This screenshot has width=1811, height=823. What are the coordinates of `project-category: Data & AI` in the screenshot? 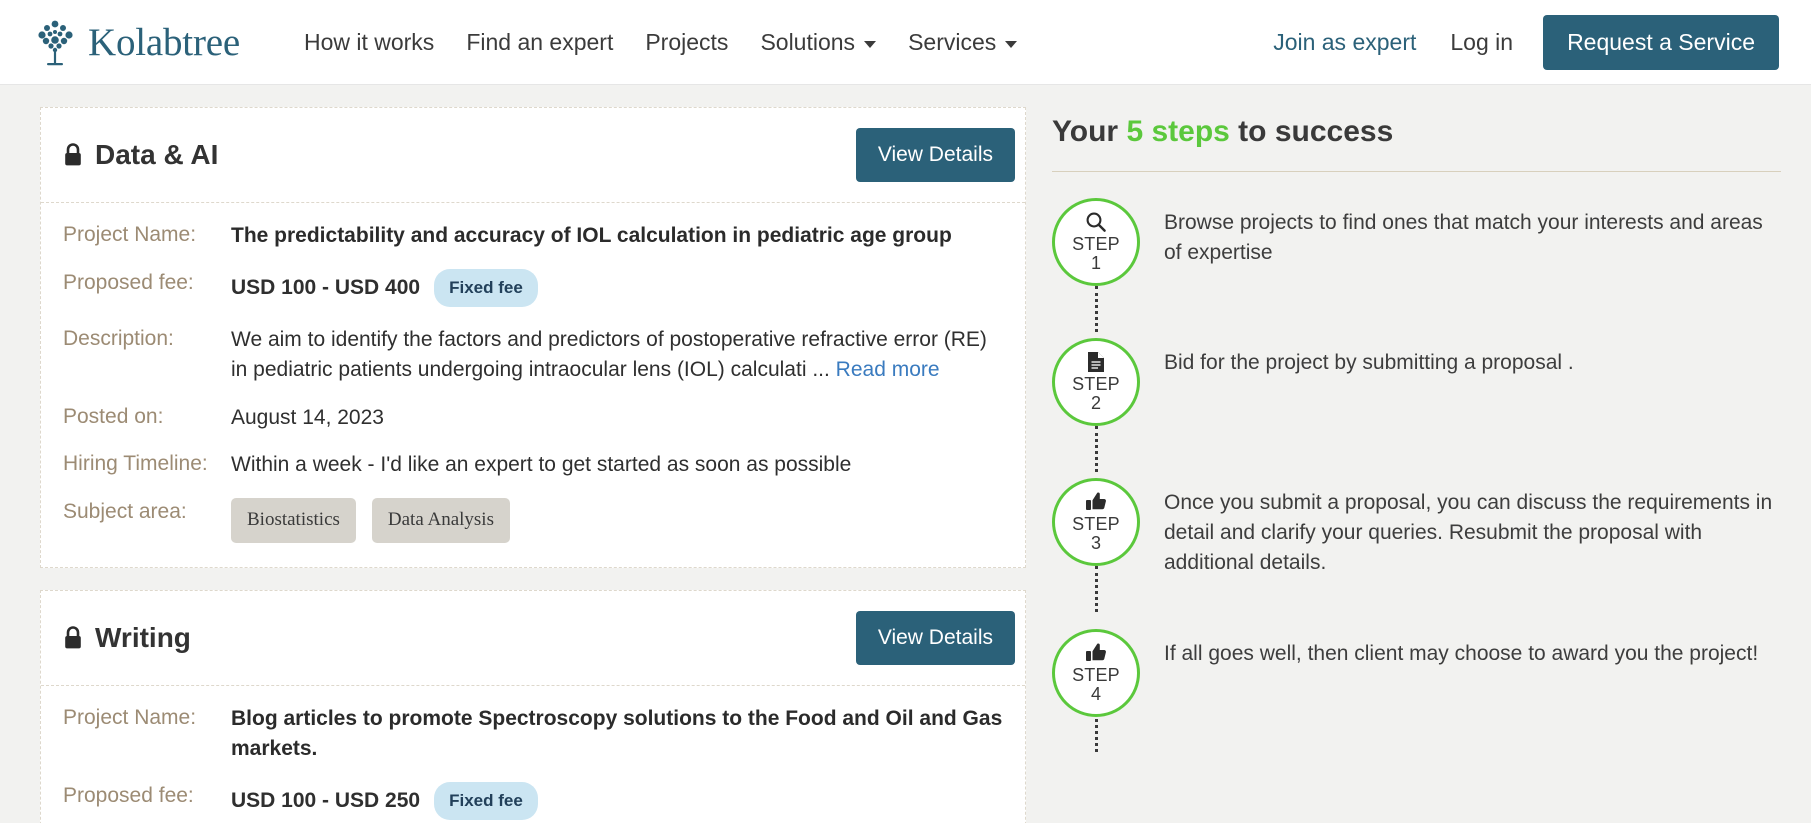 It's located at (140, 155).